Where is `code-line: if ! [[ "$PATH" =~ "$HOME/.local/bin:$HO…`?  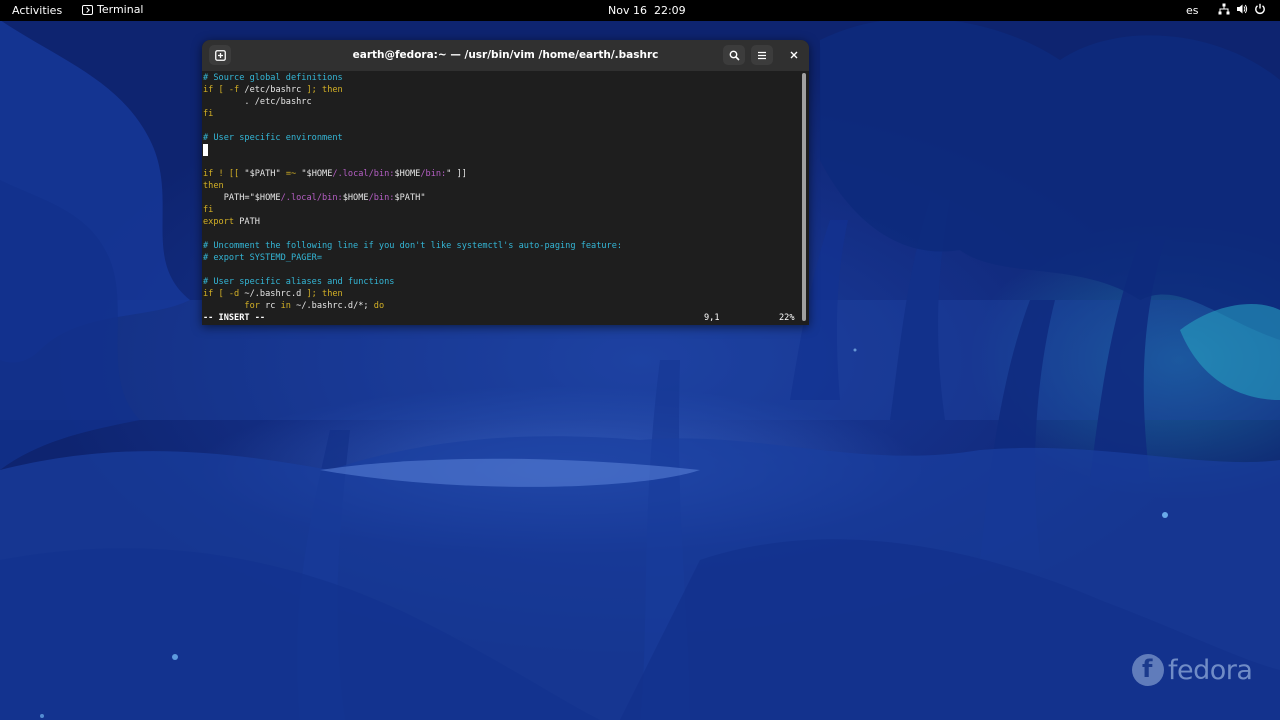
code-line: if ! [[ "$PATH" =~ "$HOME/.local/bin:$HO… is located at coordinates (335, 174).